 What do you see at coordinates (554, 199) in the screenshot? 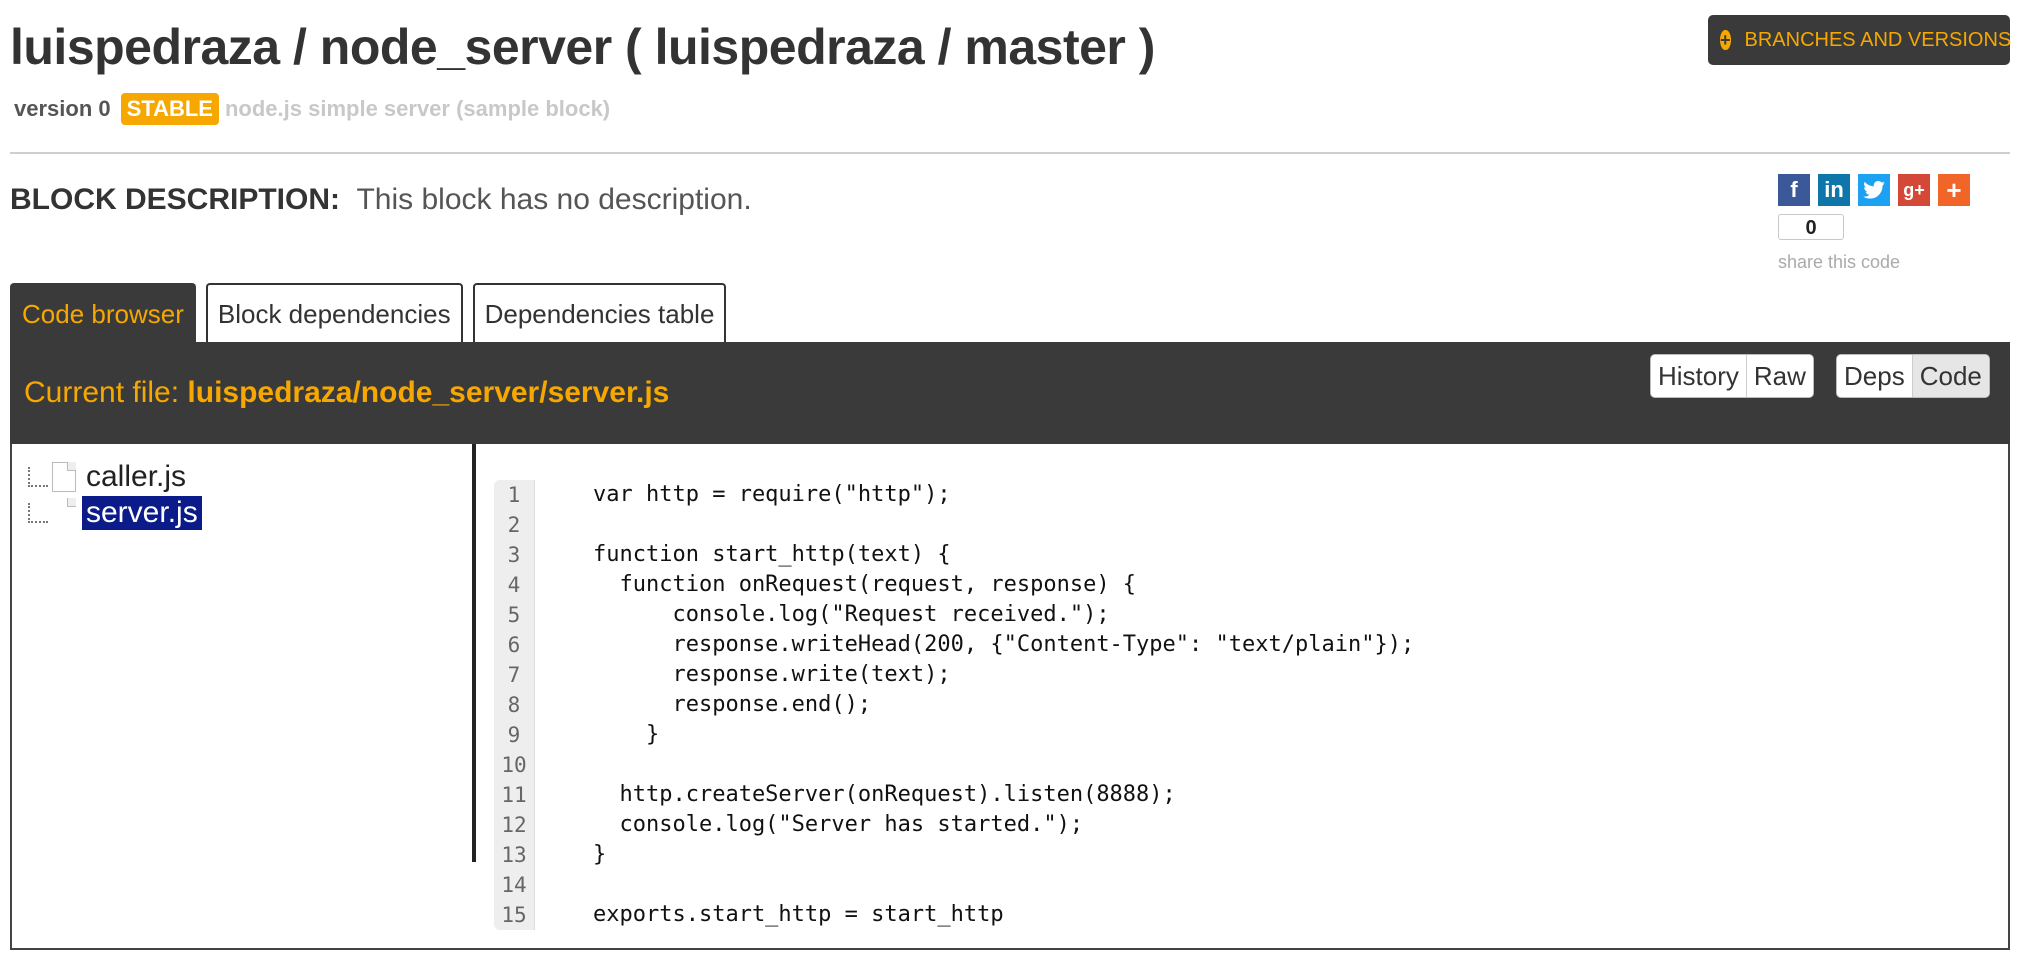
I see `description-text: This block has no description.` at bounding box center [554, 199].